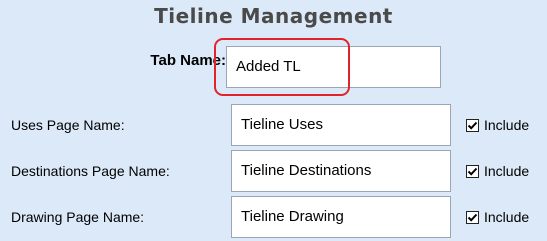 The height and width of the screenshot is (241, 547). What do you see at coordinates (341, 171) in the screenshot?
I see `destinations-page-name-field: Tieline Destinations` at bounding box center [341, 171].